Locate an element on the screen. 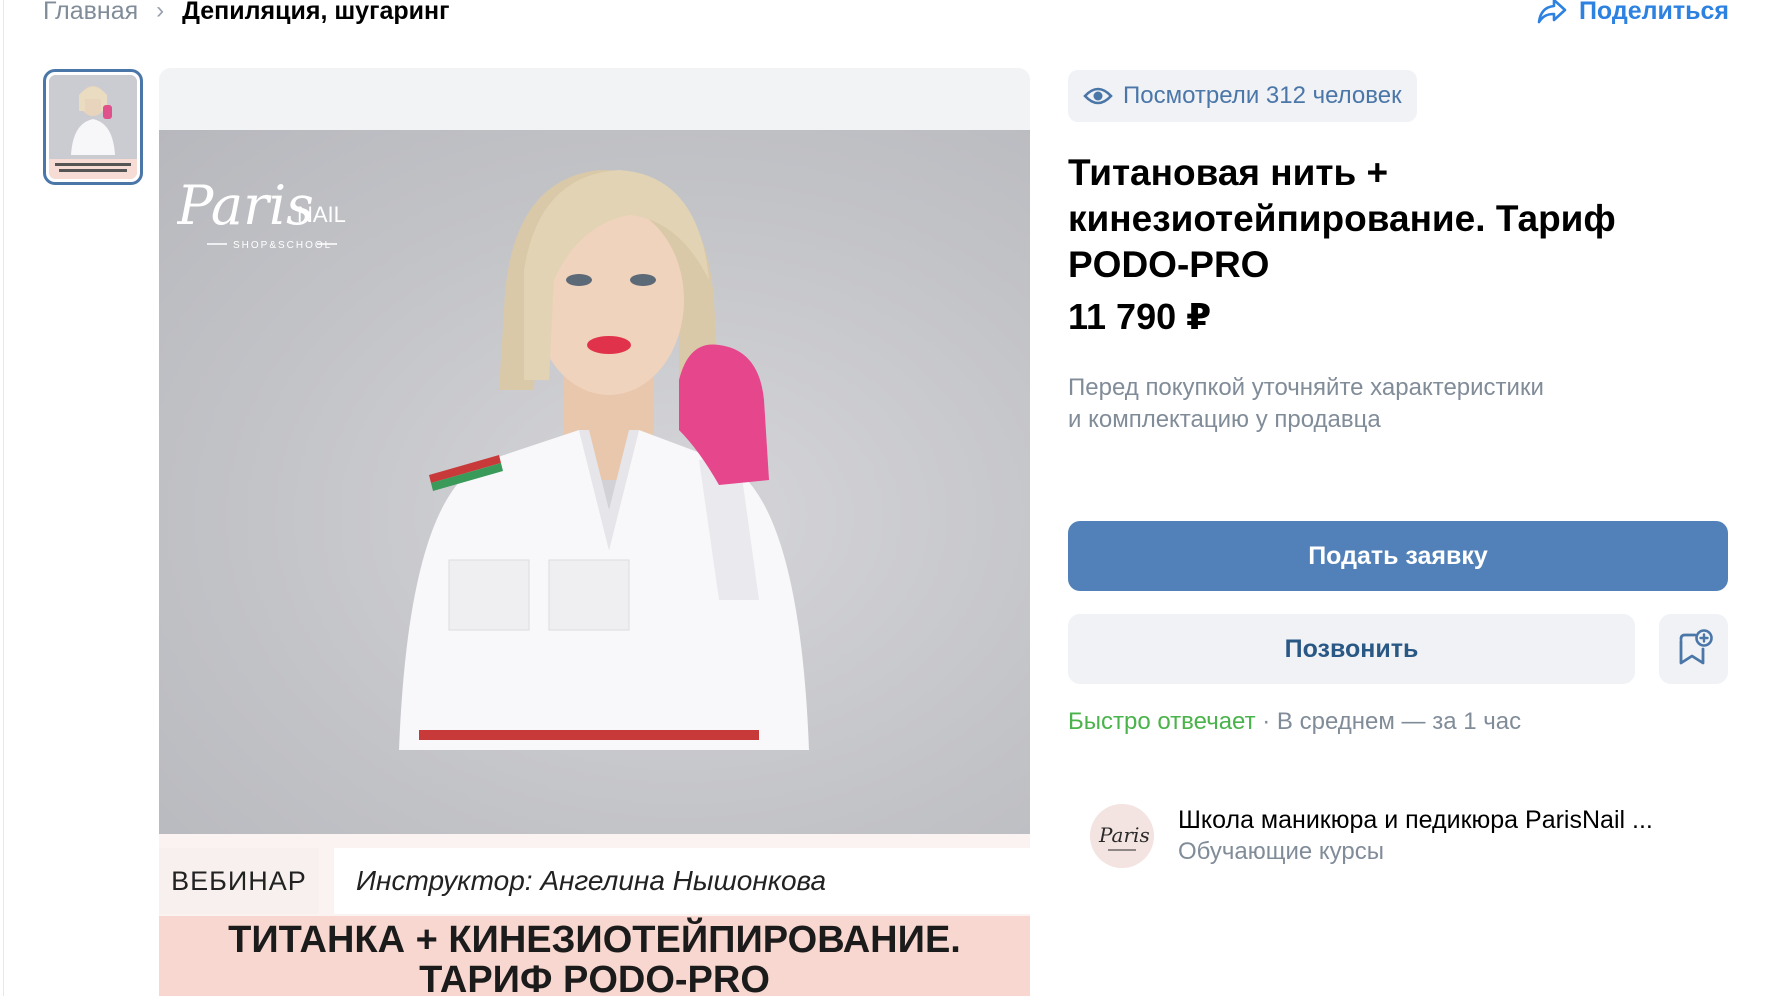  bookmark-button is located at coordinates (1693, 649).